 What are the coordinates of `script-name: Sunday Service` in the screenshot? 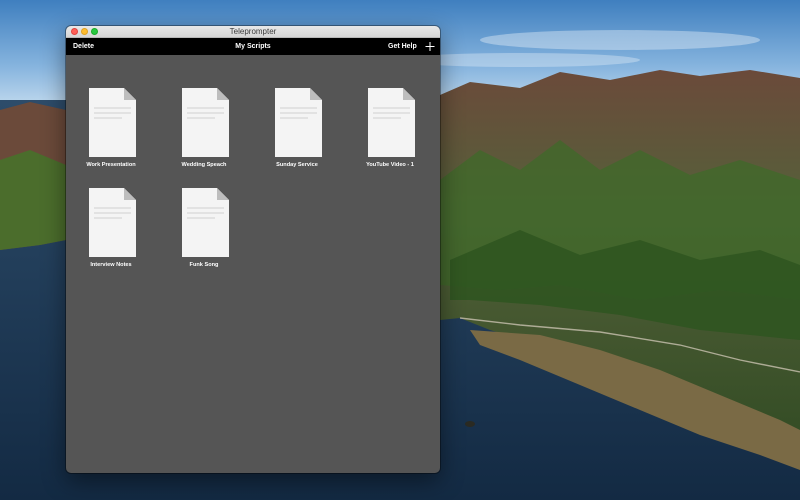 It's located at (297, 165).